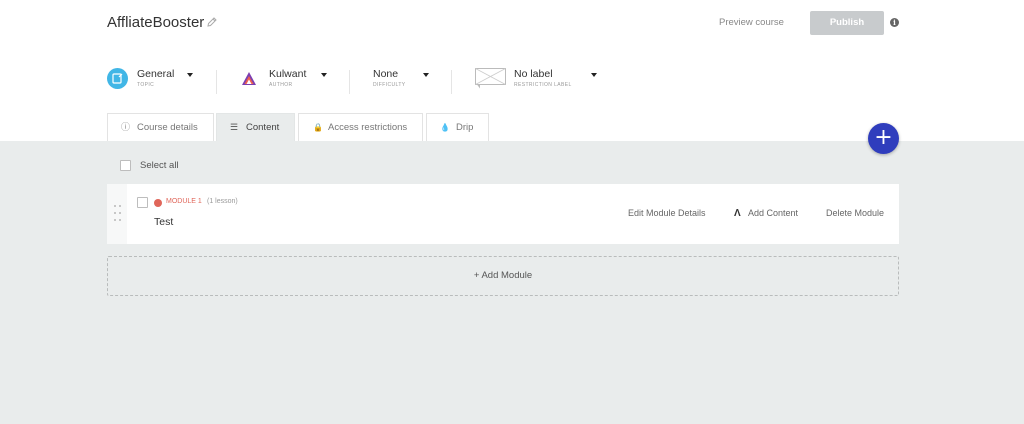  Describe the element at coordinates (222, 201) in the screenshot. I see `module-lesson-count: (1 lesson)` at that location.